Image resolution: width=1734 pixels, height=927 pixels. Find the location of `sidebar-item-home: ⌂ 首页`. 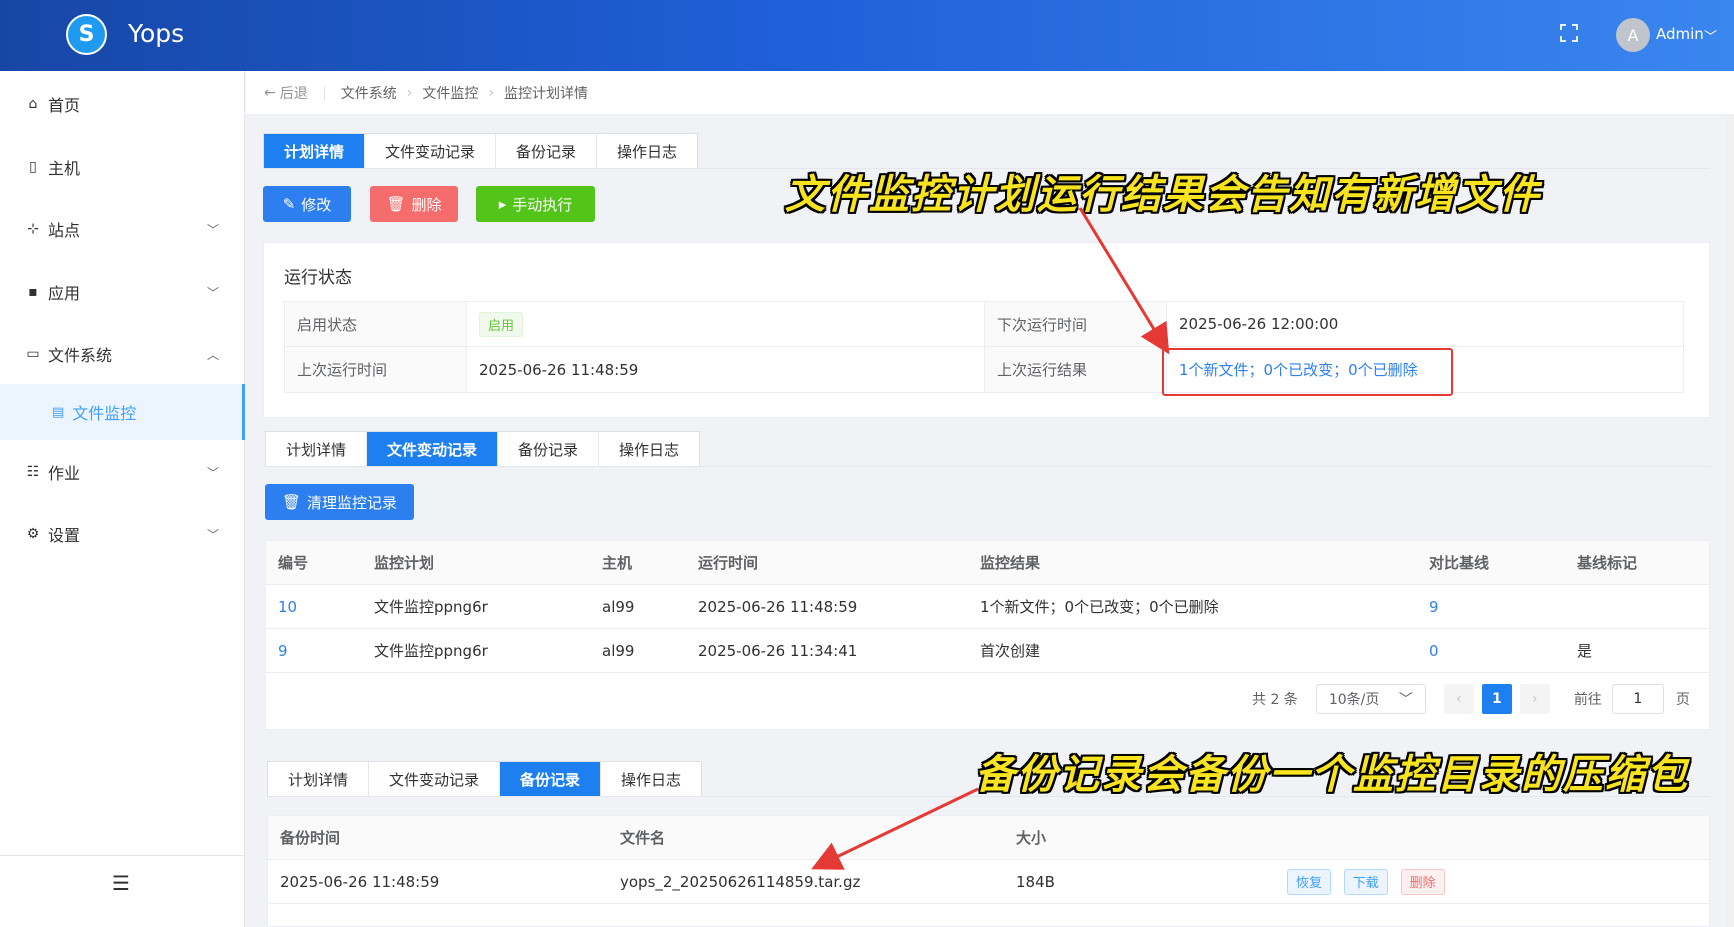

sidebar-item-home: ⌂ 首页 is located at coordinates (122, 104).